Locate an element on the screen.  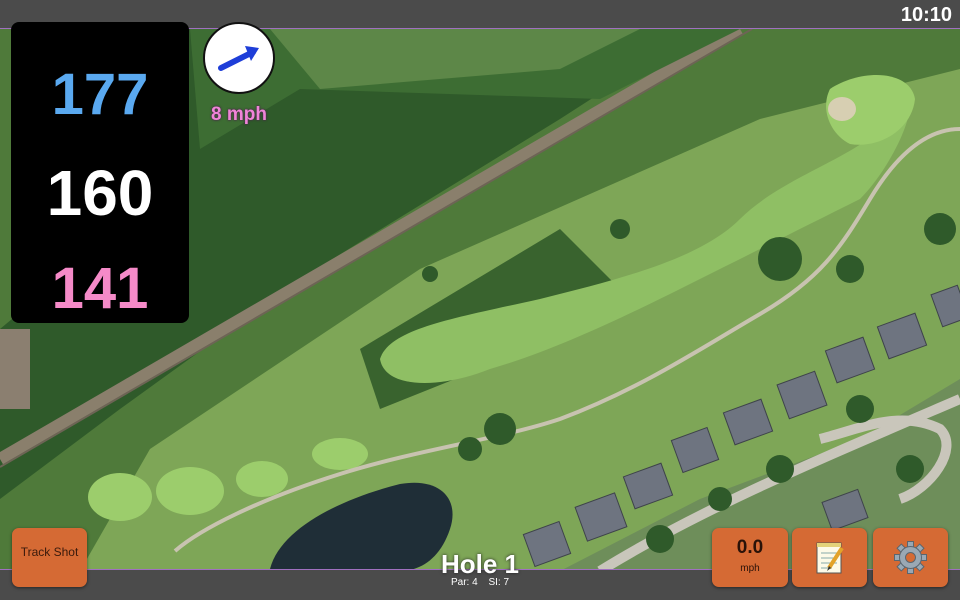
speed-unit: mph is located at coordinates (750, 568).